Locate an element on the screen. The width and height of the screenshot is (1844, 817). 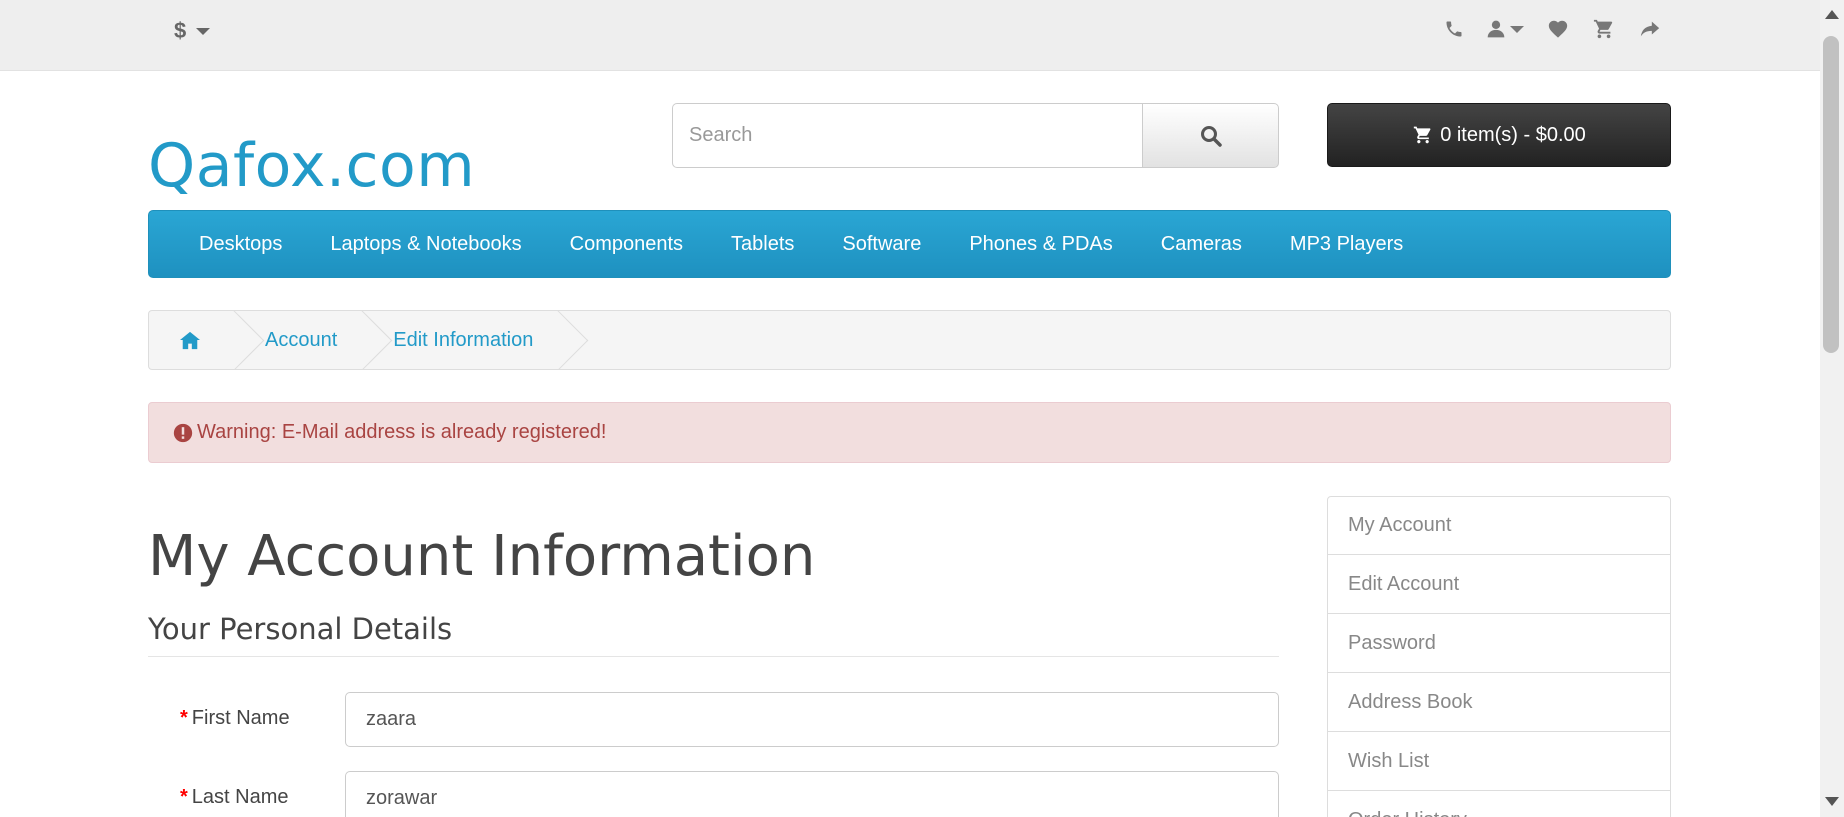
cart-button: 0 item(s) - $0.00 is located at coordinates (1499, 135).